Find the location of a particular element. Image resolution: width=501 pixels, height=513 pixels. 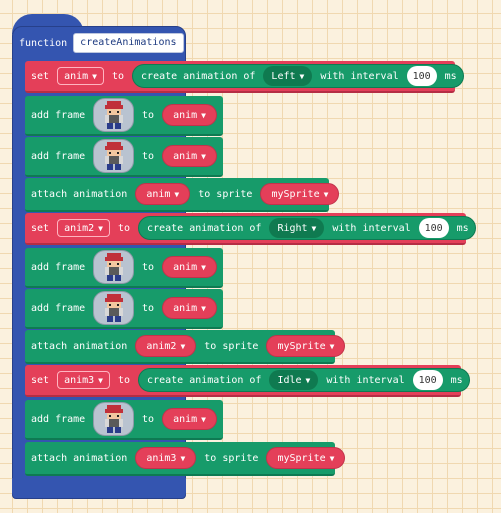

direction-dropdown: Idle ▼ is located at coordinates (294, 380).